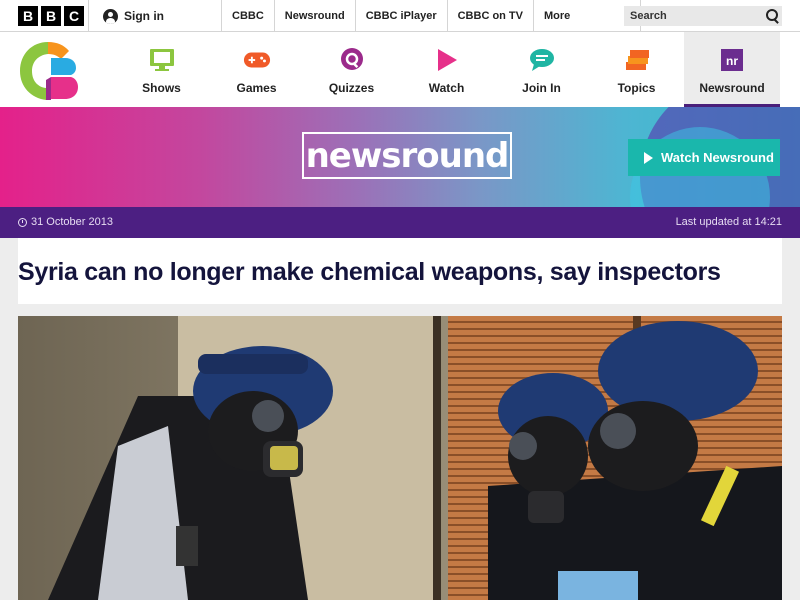 Image resolution: width=800 pixels, height=600 pixels. I want to click on nav-item-games: Games, so click(256, 69).